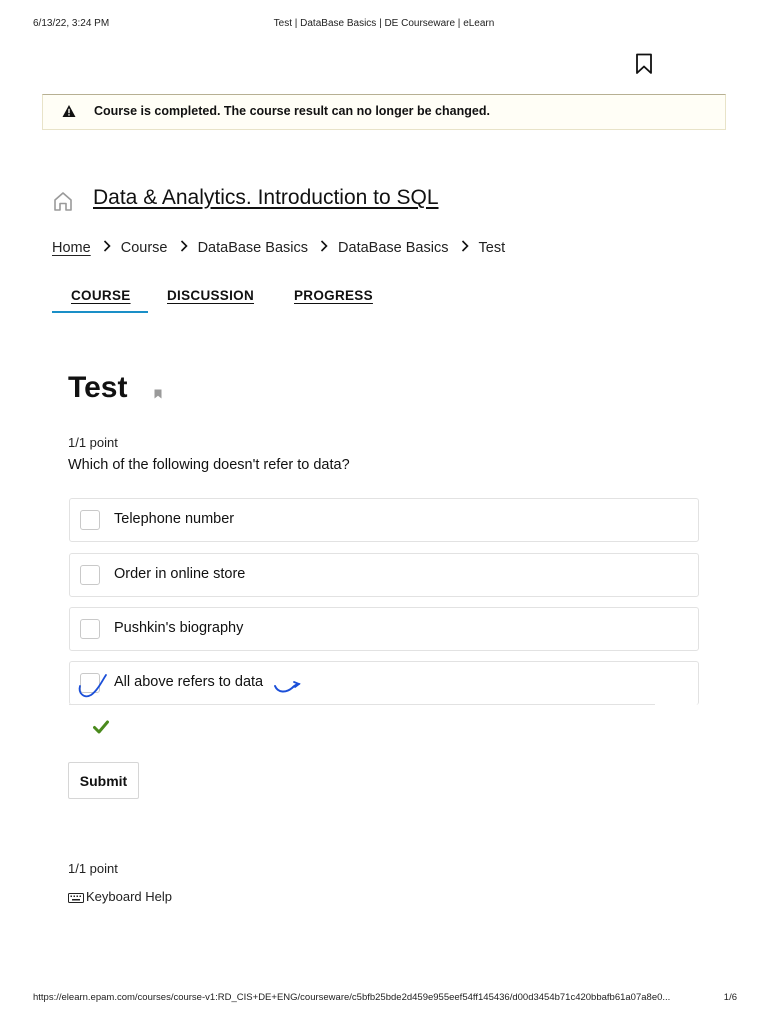 The height and width of the screenshot is (1024, 768). What do you see at coordinates (333, 295) in the screenshot?
I see `tab-progress: PROGRESS` at bounding box center [333, 295].